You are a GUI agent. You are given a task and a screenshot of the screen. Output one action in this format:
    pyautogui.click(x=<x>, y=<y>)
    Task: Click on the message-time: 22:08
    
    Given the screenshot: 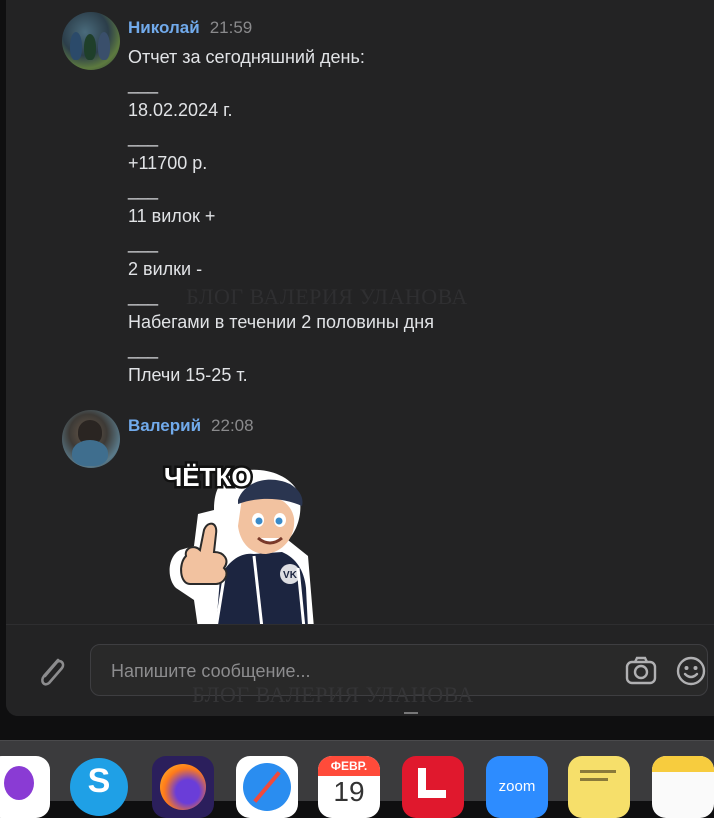 What is the action you would take?
    pyautogui.click(x=232, y=425)
    